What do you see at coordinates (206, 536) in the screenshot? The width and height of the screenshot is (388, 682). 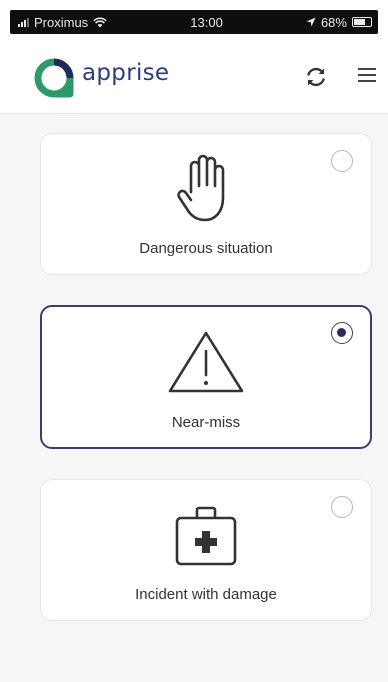 I see `first-aid-kit-icon` at bounding box center [206, 536].